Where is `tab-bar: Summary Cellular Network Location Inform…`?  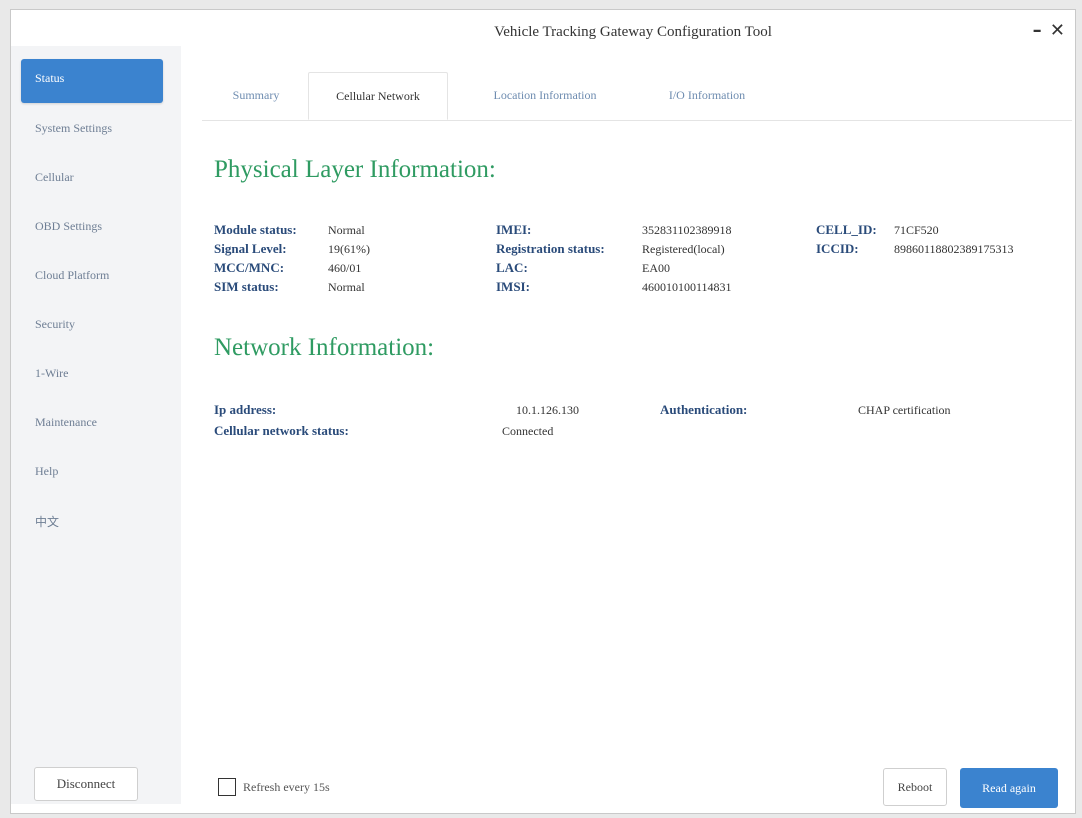
tab-bar: Summary Cellular Network Location Inform… is located at coordinates (637, 96).